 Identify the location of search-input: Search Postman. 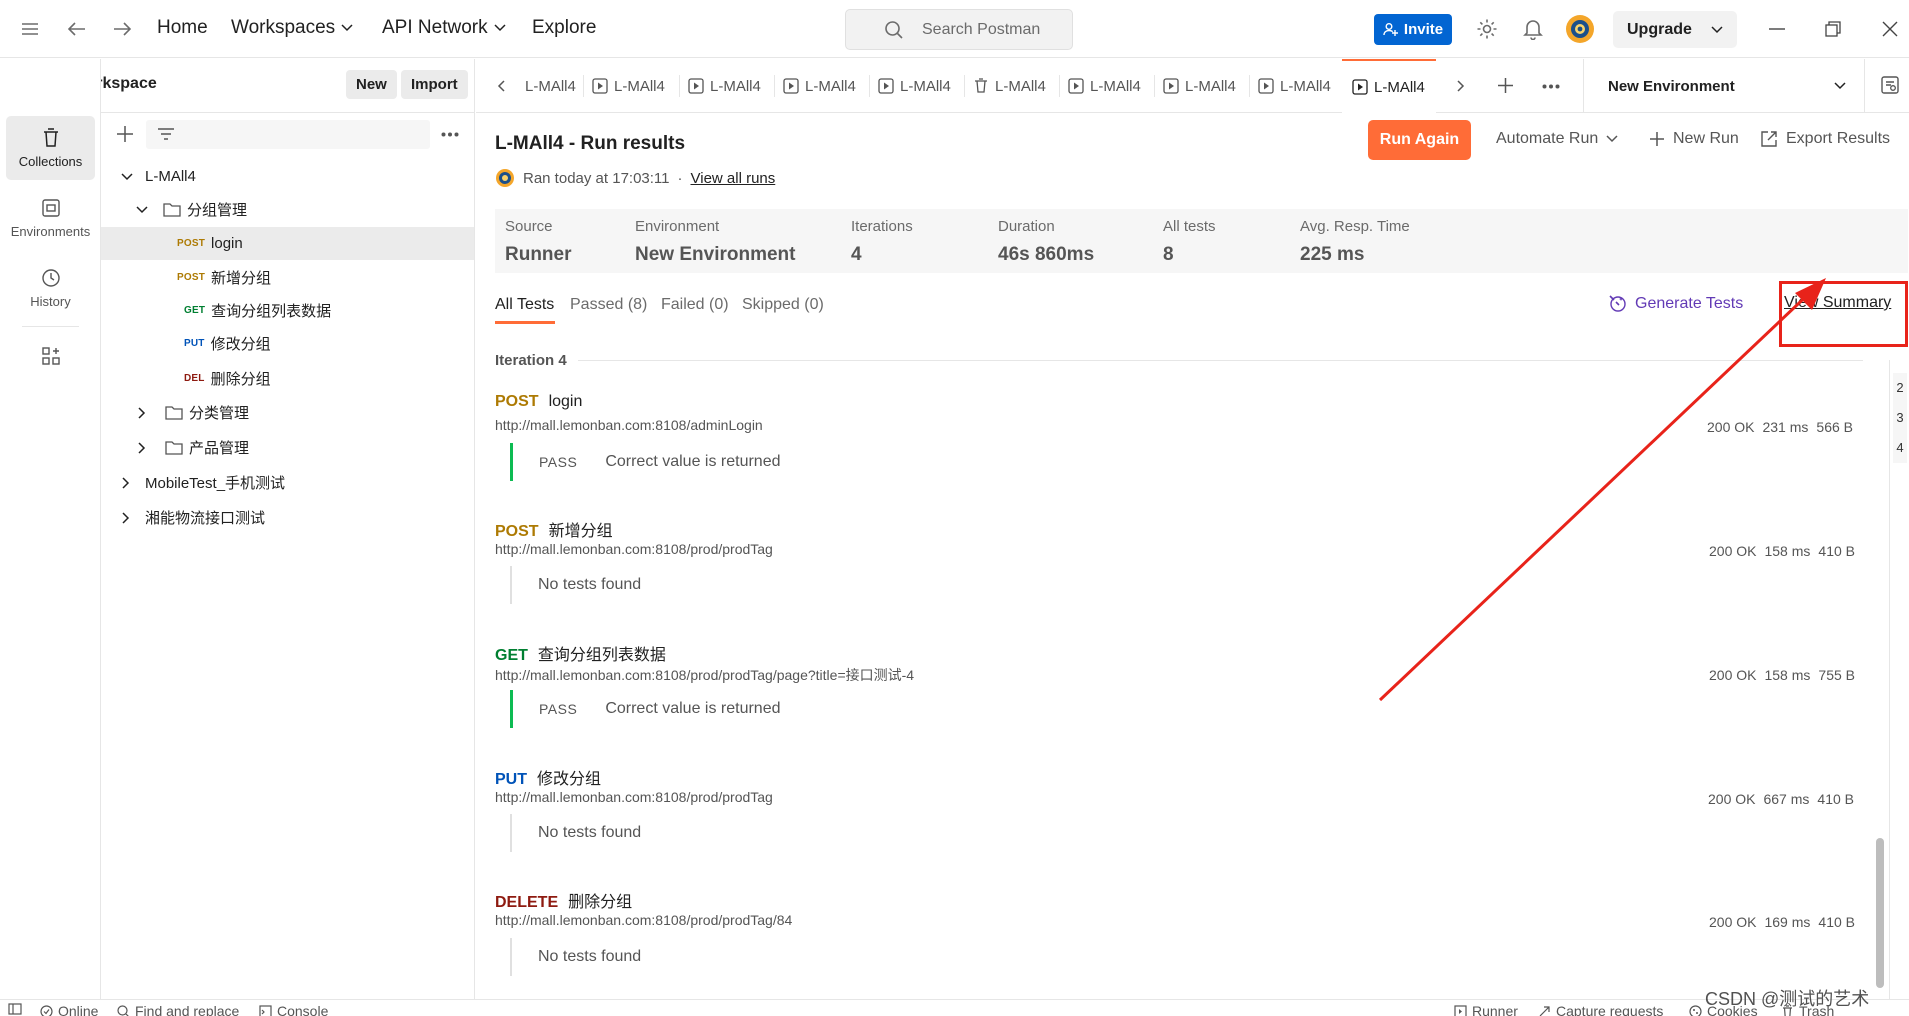
(959, 29).